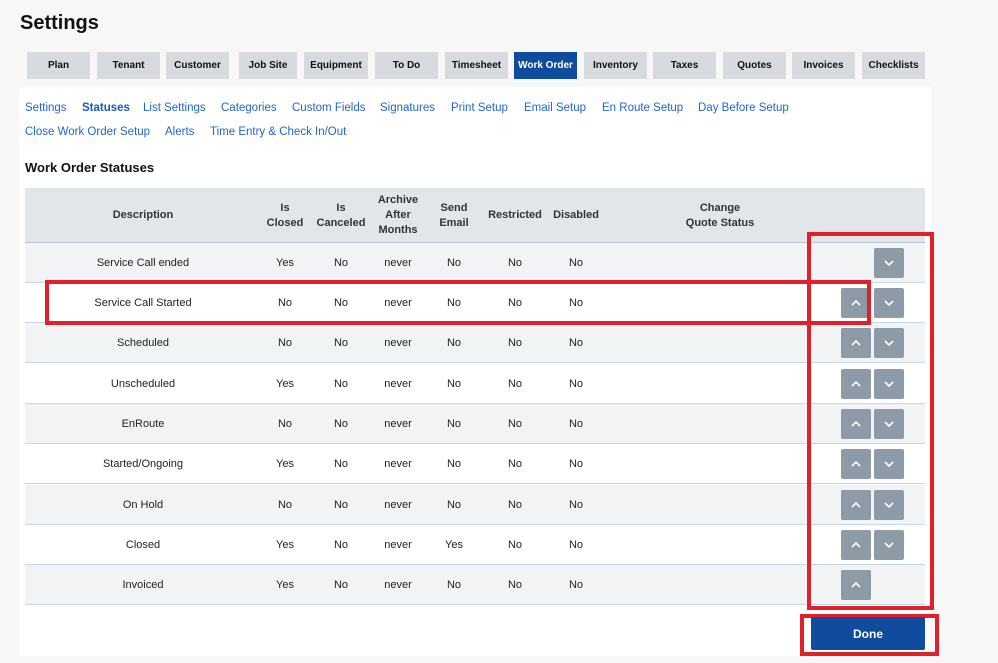 The image size is (998, 663). I want to click on highlight-arrows-box, so click(870, 421).